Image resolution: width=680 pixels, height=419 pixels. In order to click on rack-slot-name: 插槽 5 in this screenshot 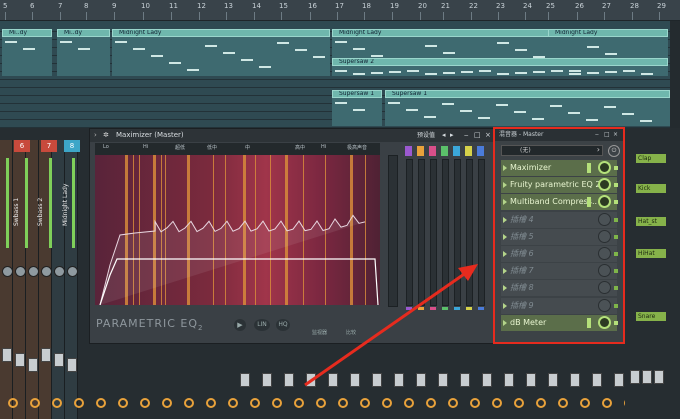, I will do `click(522, 237)`.